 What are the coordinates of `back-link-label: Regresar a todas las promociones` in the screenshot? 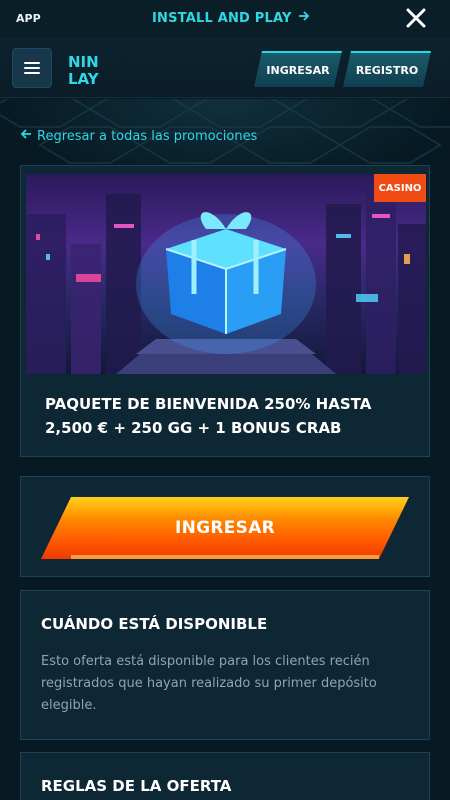 It's located at (147, 136).